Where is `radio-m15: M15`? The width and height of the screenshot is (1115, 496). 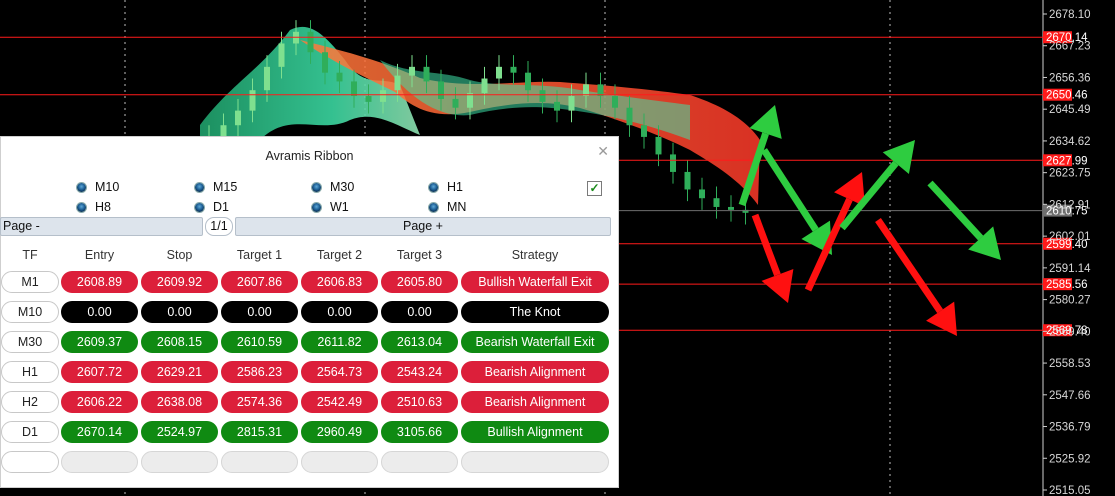 radio-m15: M15 is located at coordinates (216, 187).